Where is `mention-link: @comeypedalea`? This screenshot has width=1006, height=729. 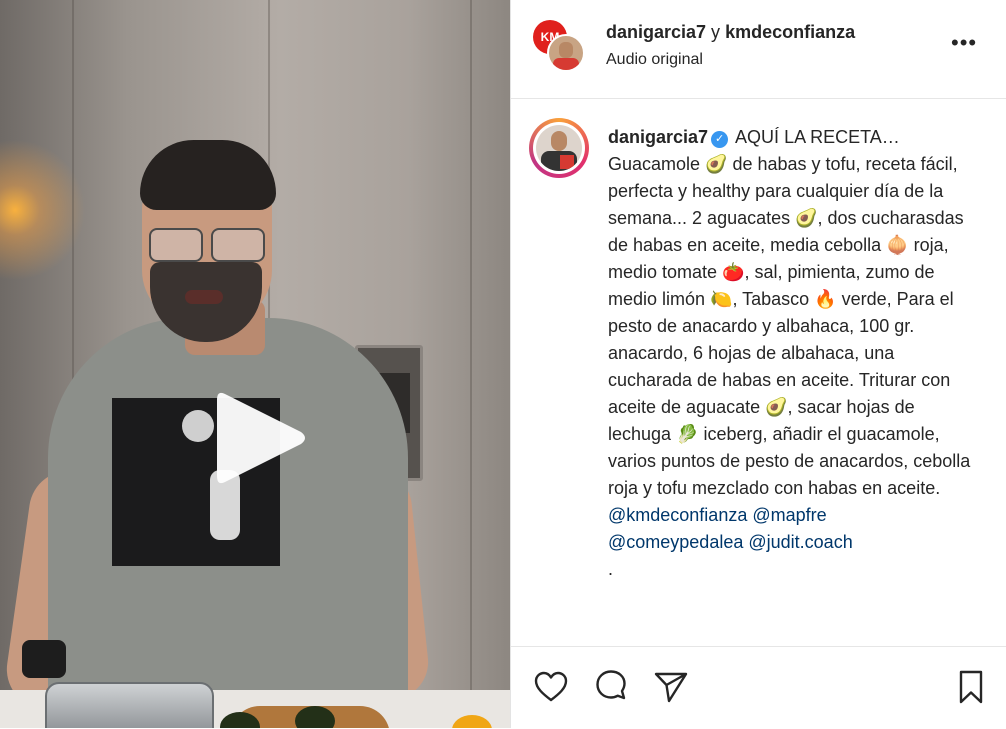
mention-link: @comeypedalea is located at coordinates (675, 542).